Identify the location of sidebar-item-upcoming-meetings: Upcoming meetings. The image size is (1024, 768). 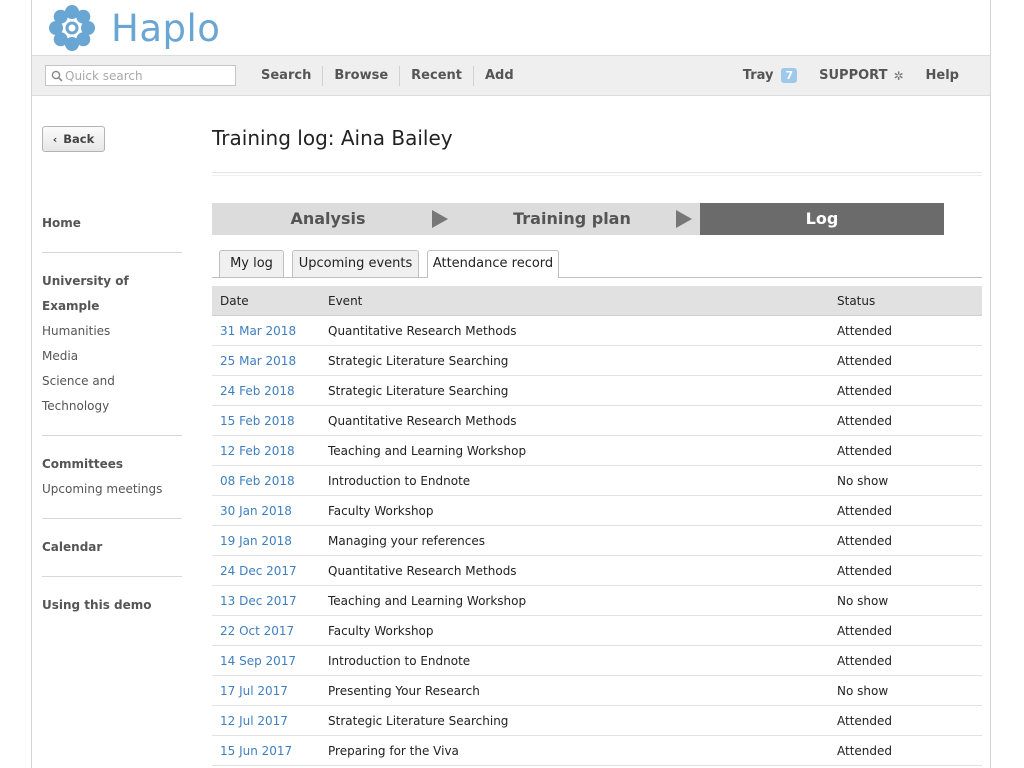
(112, 489).